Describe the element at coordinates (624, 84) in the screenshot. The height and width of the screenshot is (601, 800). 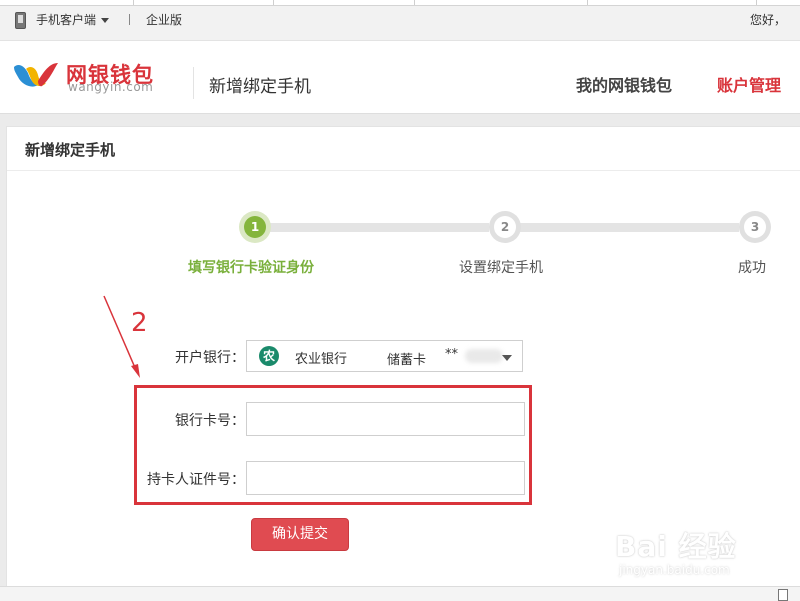
I see `nav-my-wallet: 我的网银钱包` at that location.